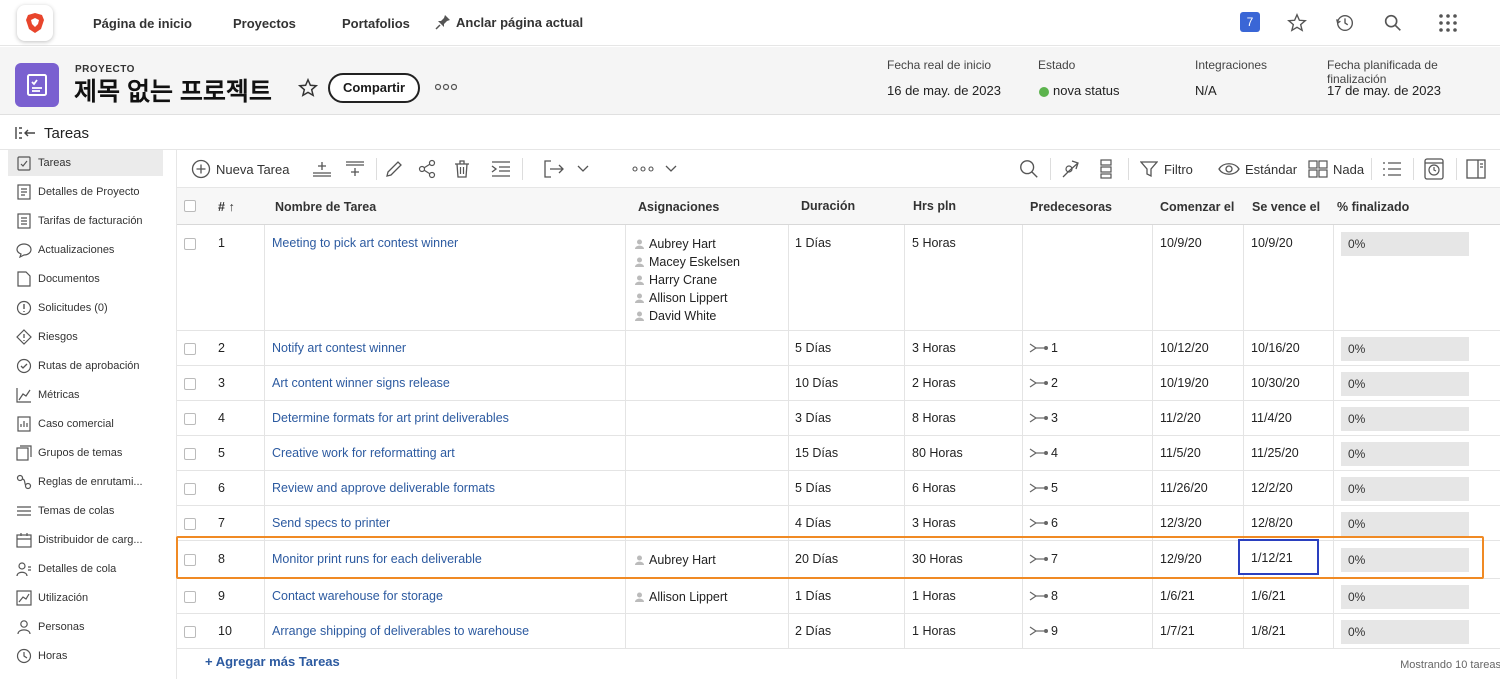 Image resolution: width=1500 pixels, height=679 pixels. What do you see at coordinates (1275, 383) in the screenshot?
I see `due-date: 10/30/20` at bounding box center [1275, 383].